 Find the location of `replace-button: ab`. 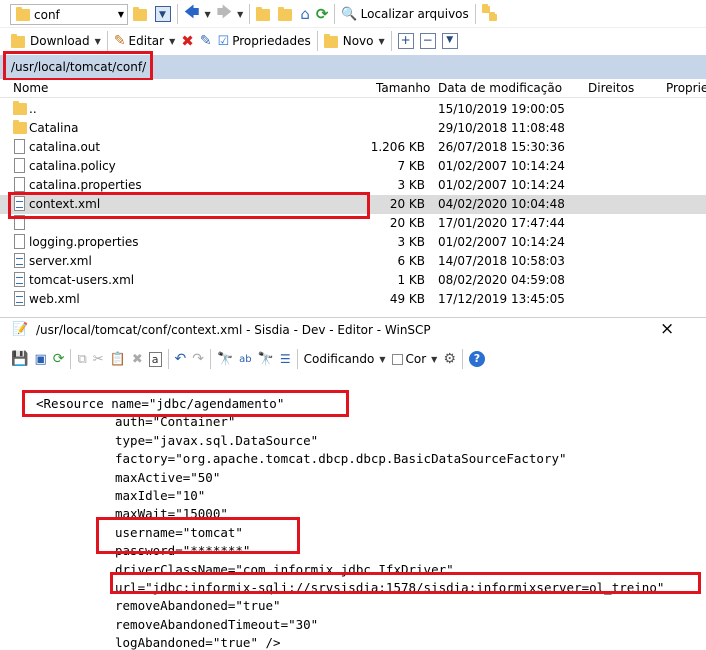

replace-button: ab is located at coordinates (245, 359).